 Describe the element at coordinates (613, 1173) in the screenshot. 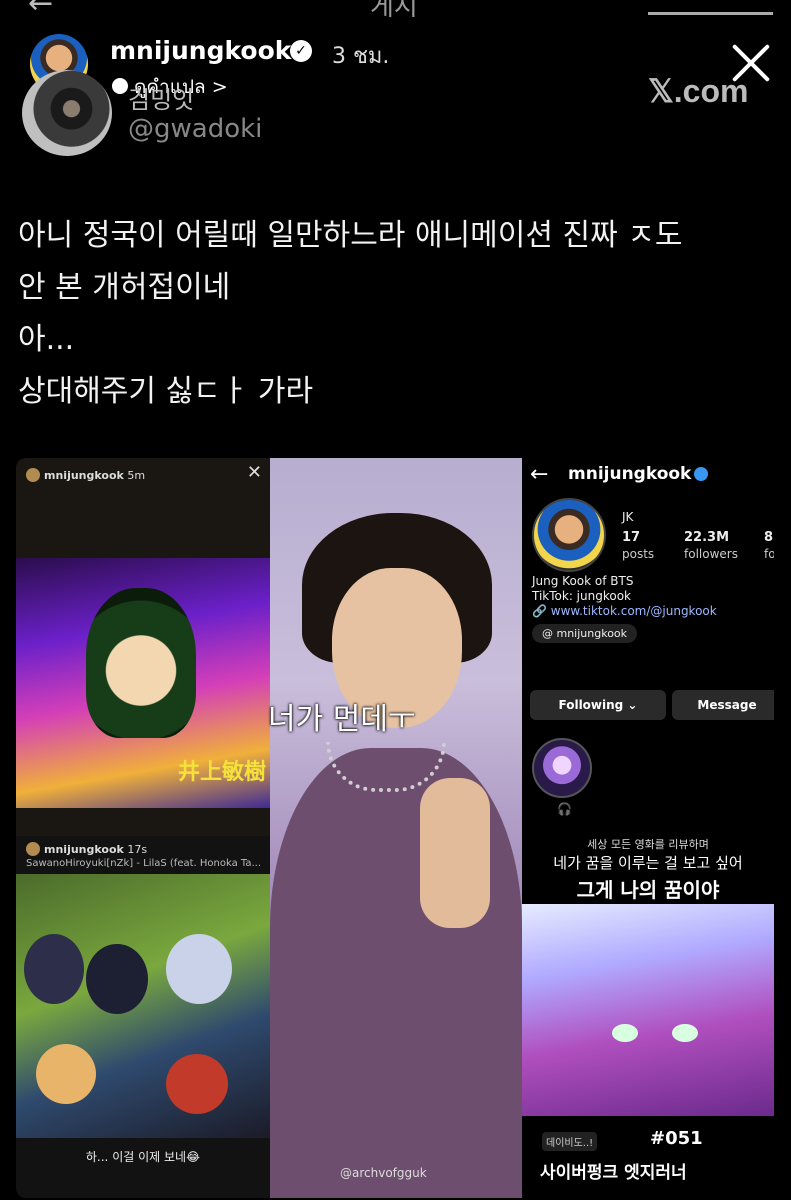

I see `review-title: 사이버펑크 엣지러너` at that location.